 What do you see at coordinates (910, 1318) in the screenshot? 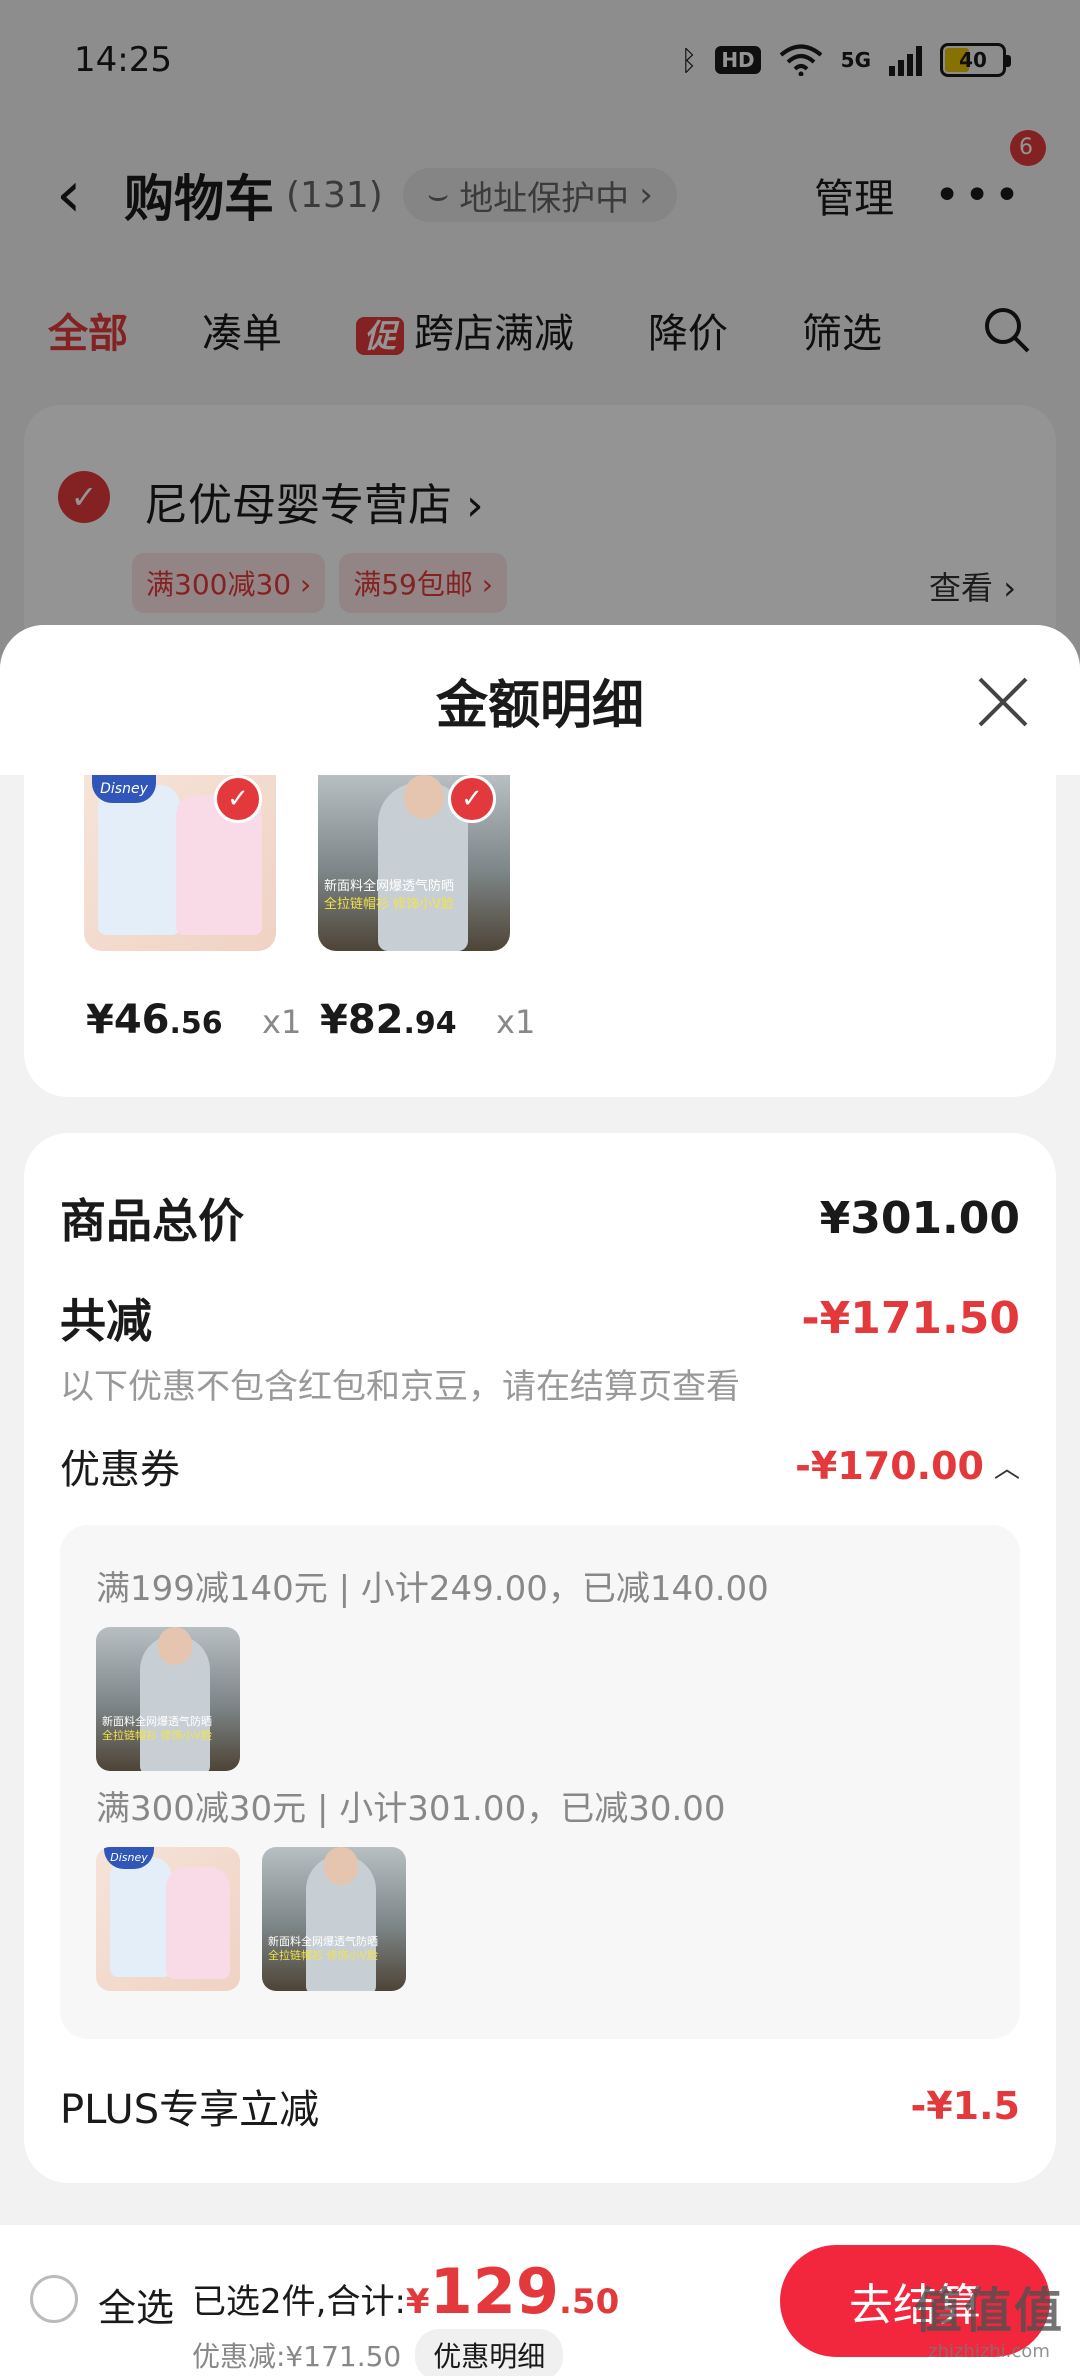
I see `total-reduction-value: -¥171.50` at bounding box center [910, 1318].